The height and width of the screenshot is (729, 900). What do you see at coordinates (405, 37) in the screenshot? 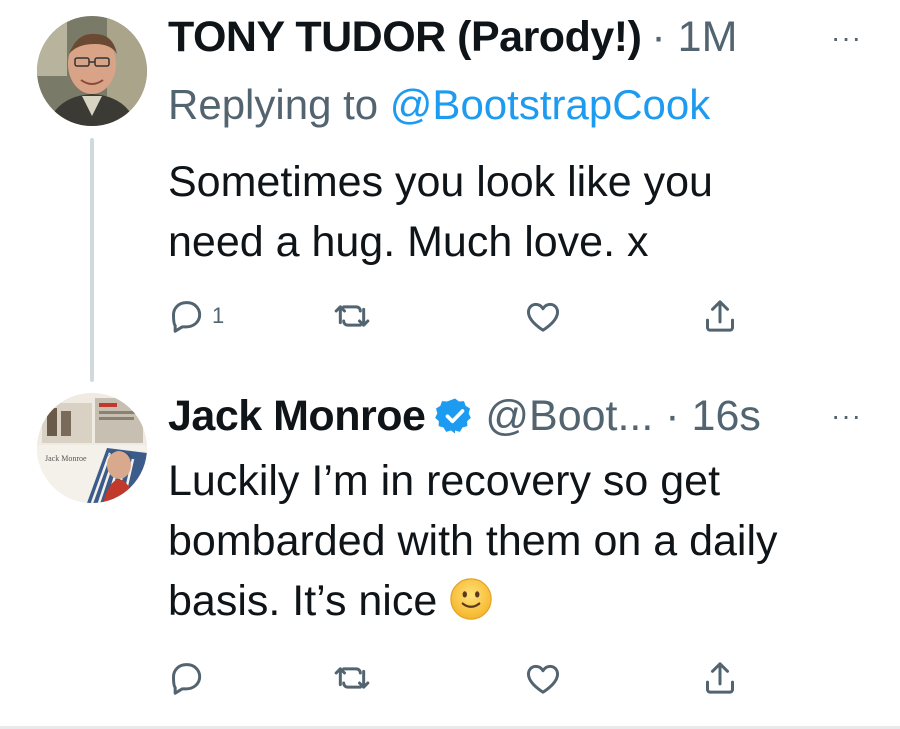
I see `author-name: TONY TUDOR (Parody!)` at bounding box center [405, 37].